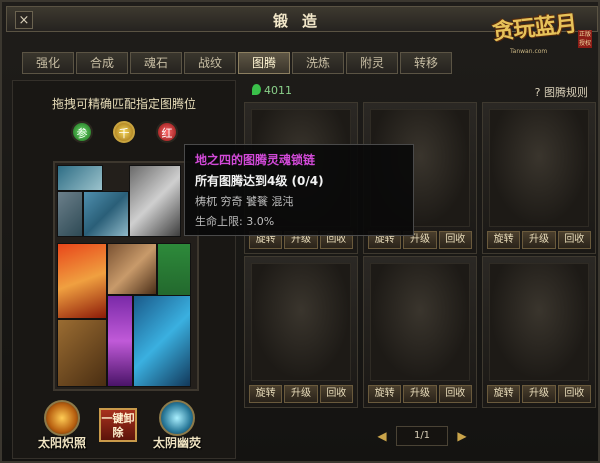  I want to click on sun-skill-button: 太阳炽照, so click(62, 425).